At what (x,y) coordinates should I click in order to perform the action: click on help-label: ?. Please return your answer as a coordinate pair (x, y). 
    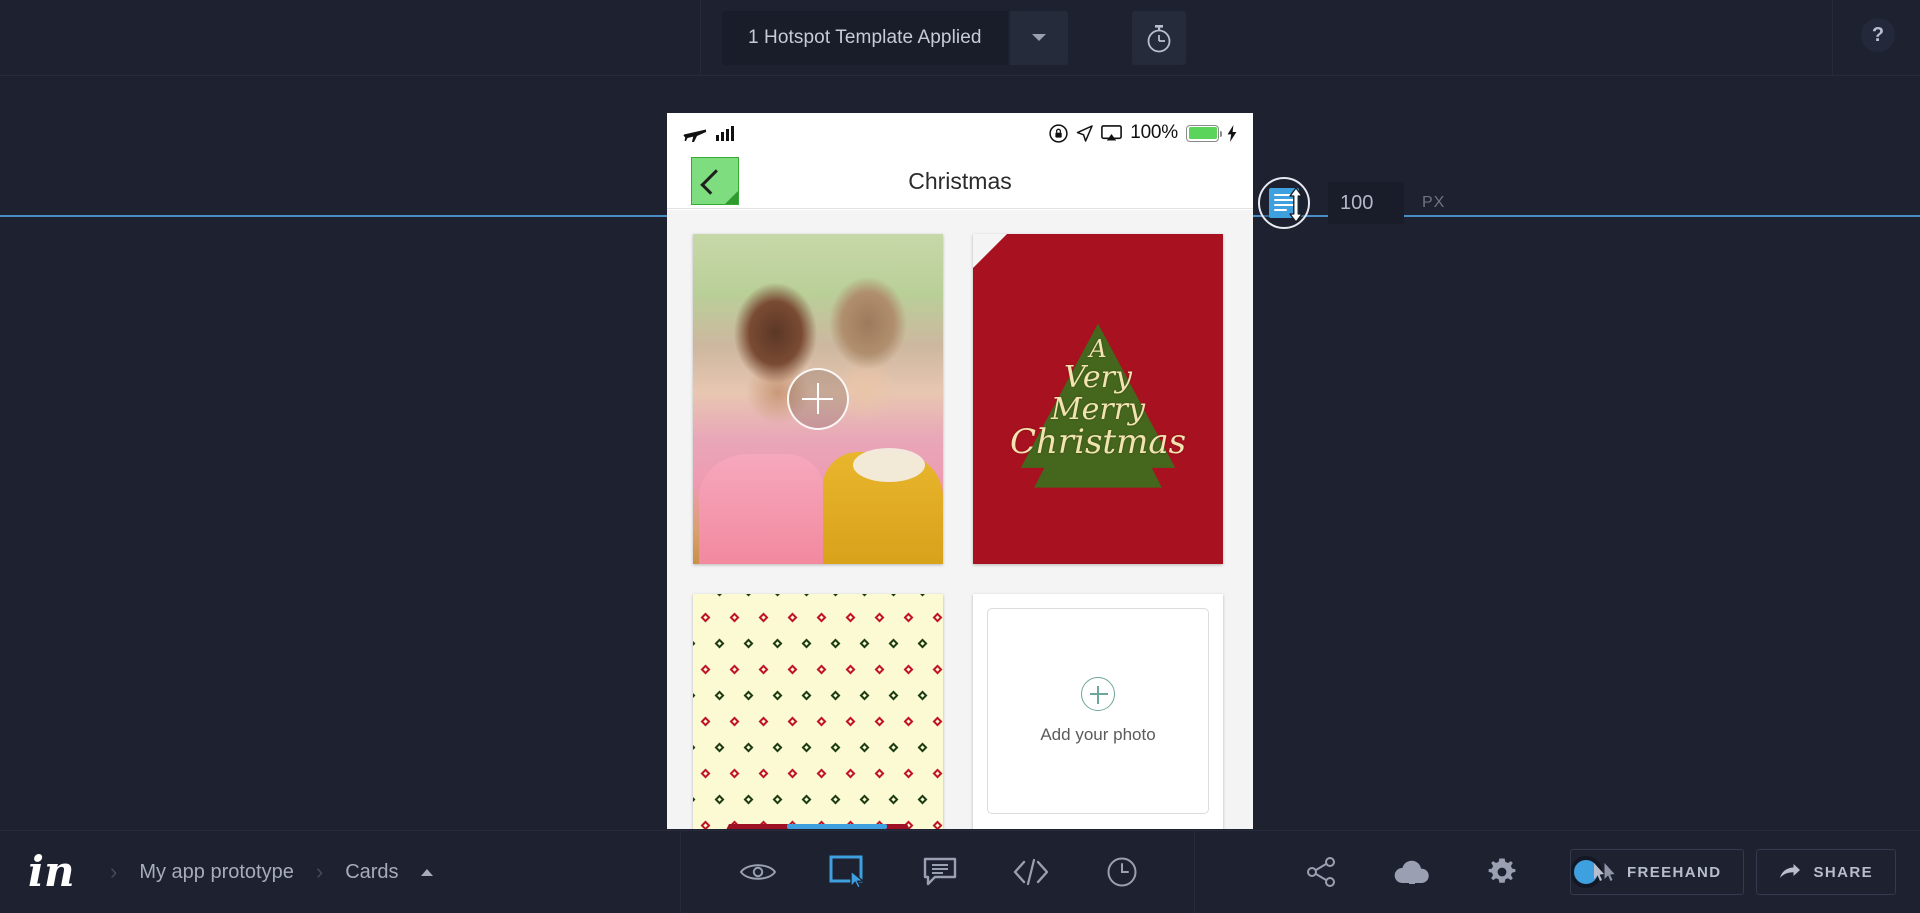
    Looking at the image, I should click on (1878, 35).